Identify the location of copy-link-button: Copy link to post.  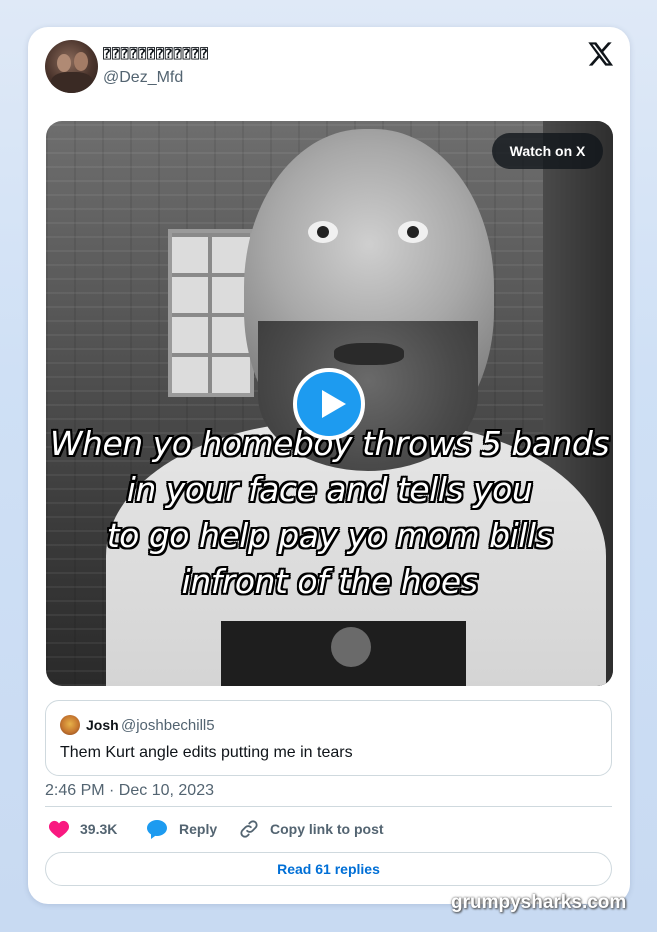
(311, 829).